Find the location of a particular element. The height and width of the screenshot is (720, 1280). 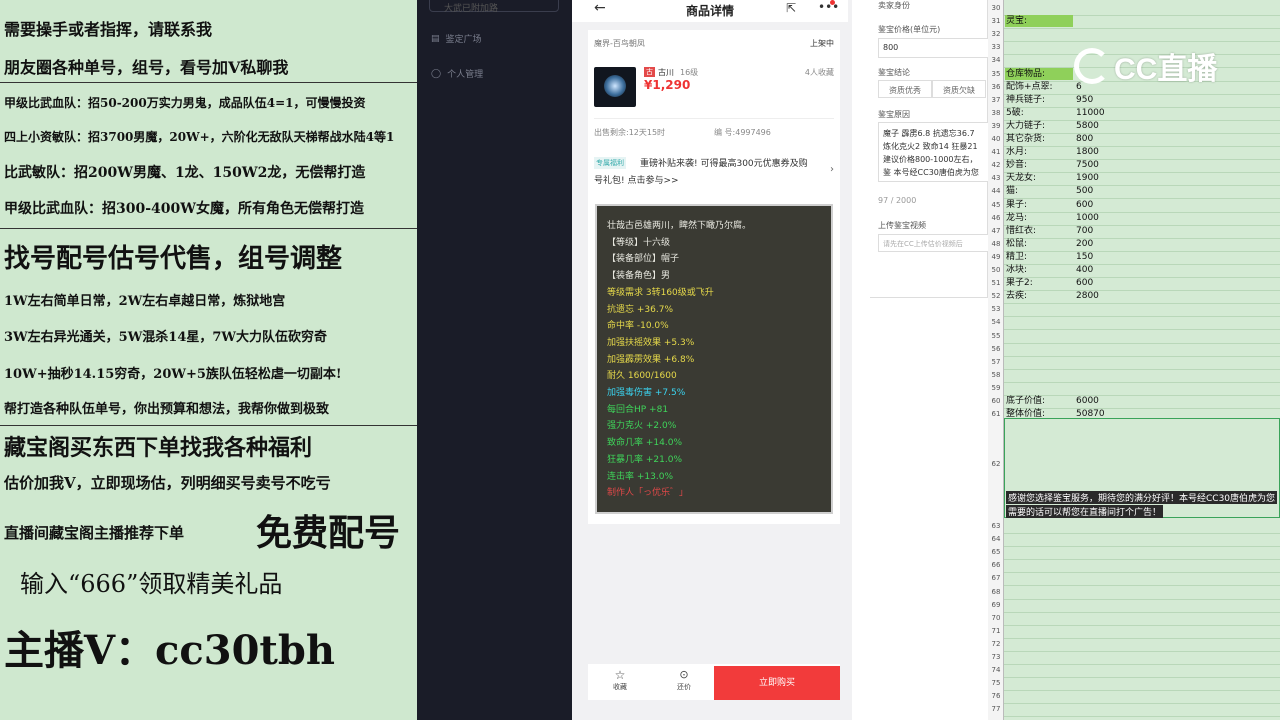

divider is located at coordinates (208, 425).